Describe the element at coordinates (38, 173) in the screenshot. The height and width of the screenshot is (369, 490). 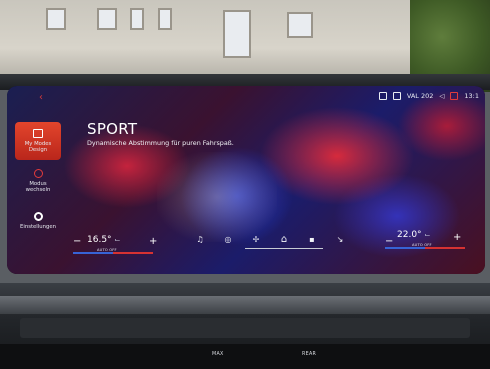
I see `mode-switch-icon` at that location.